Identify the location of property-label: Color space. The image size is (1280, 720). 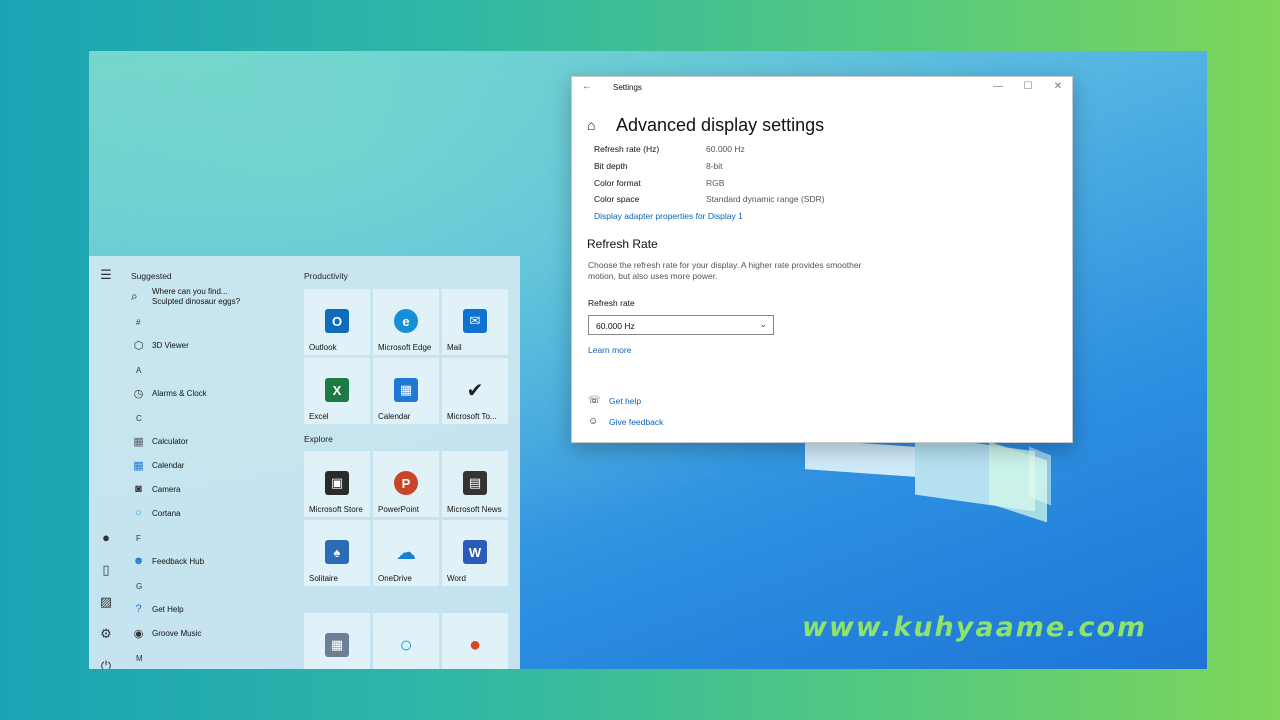
(617, 199).